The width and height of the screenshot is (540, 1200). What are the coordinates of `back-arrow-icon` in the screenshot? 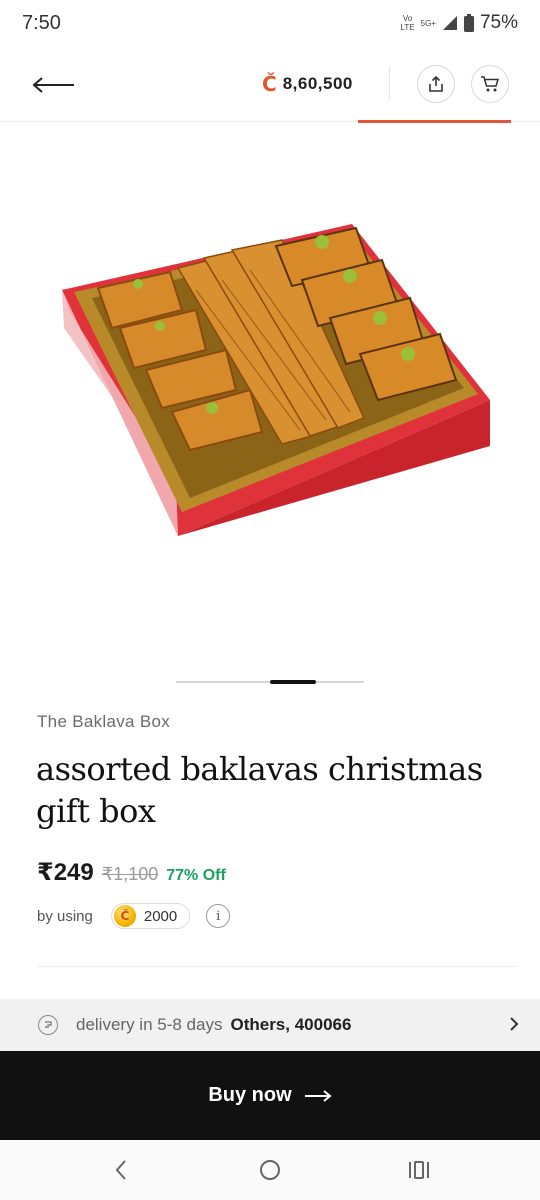 It's located at (53, 85).